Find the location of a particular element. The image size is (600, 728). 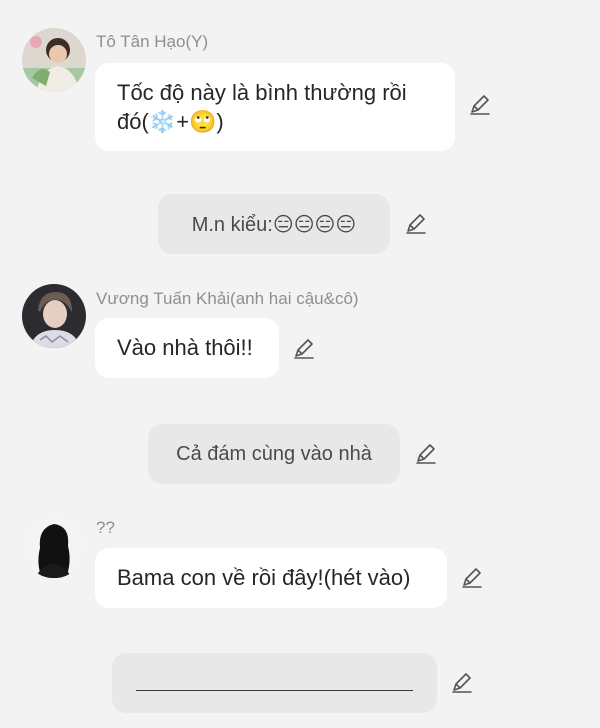

message-bubble: Tốc độ này là bình thường rồi đó(❄️+🙄) is located at coordinates (275, 107).